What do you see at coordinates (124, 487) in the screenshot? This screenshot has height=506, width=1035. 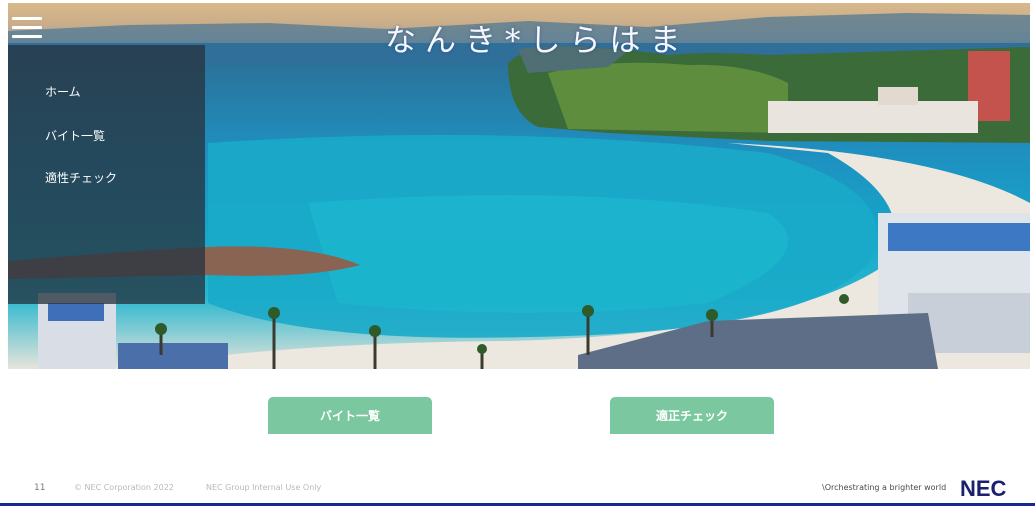 I see `copyright-text: © NEC Corporation 2022` at bounding box center [124, 487].